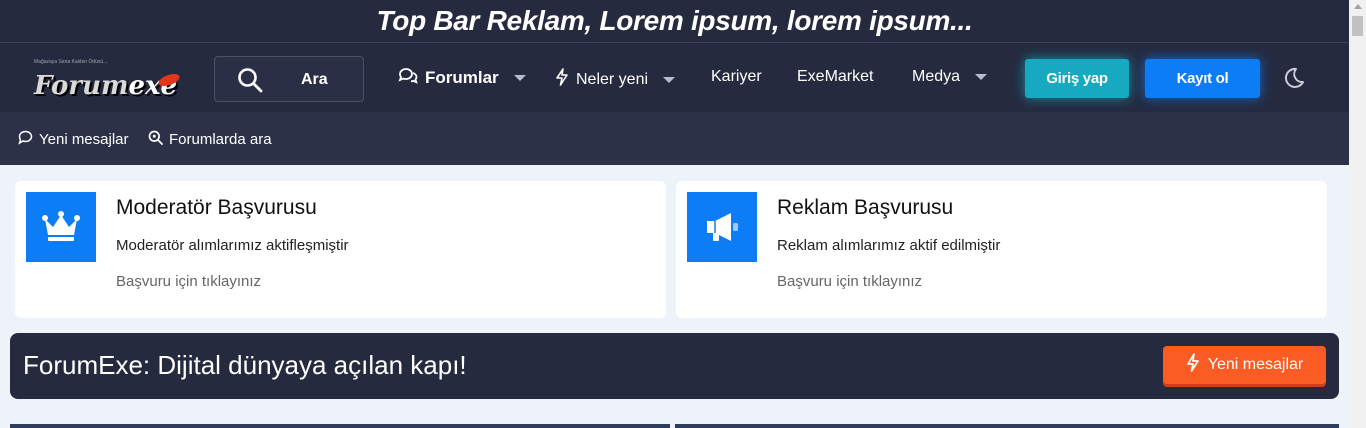 The width and height of the screenshot is (1366, 428). I want to click on nav-forums-label: Forumlar, so click(462, 77).